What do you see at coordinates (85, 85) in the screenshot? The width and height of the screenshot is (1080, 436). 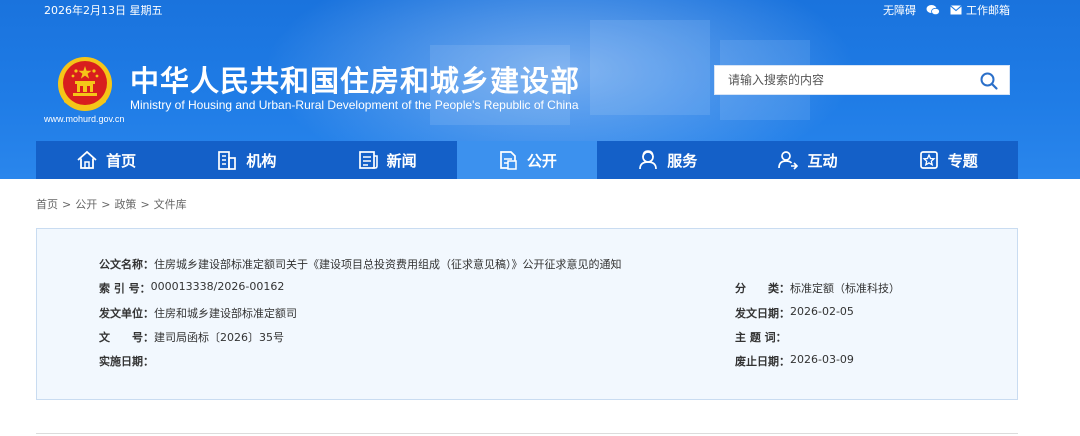 I see `national-emblem-icon` at bounding box center [85, 85].